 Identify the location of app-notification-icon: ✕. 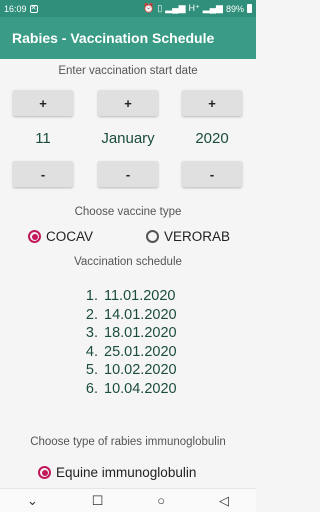
(33, 8).